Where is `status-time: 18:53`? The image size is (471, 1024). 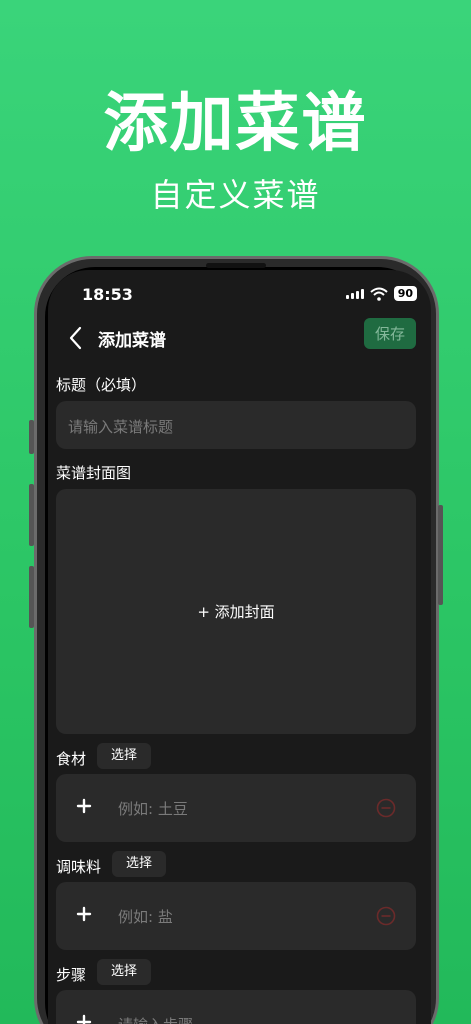
status-time: 18:53 is located at coordinates (107, 294).